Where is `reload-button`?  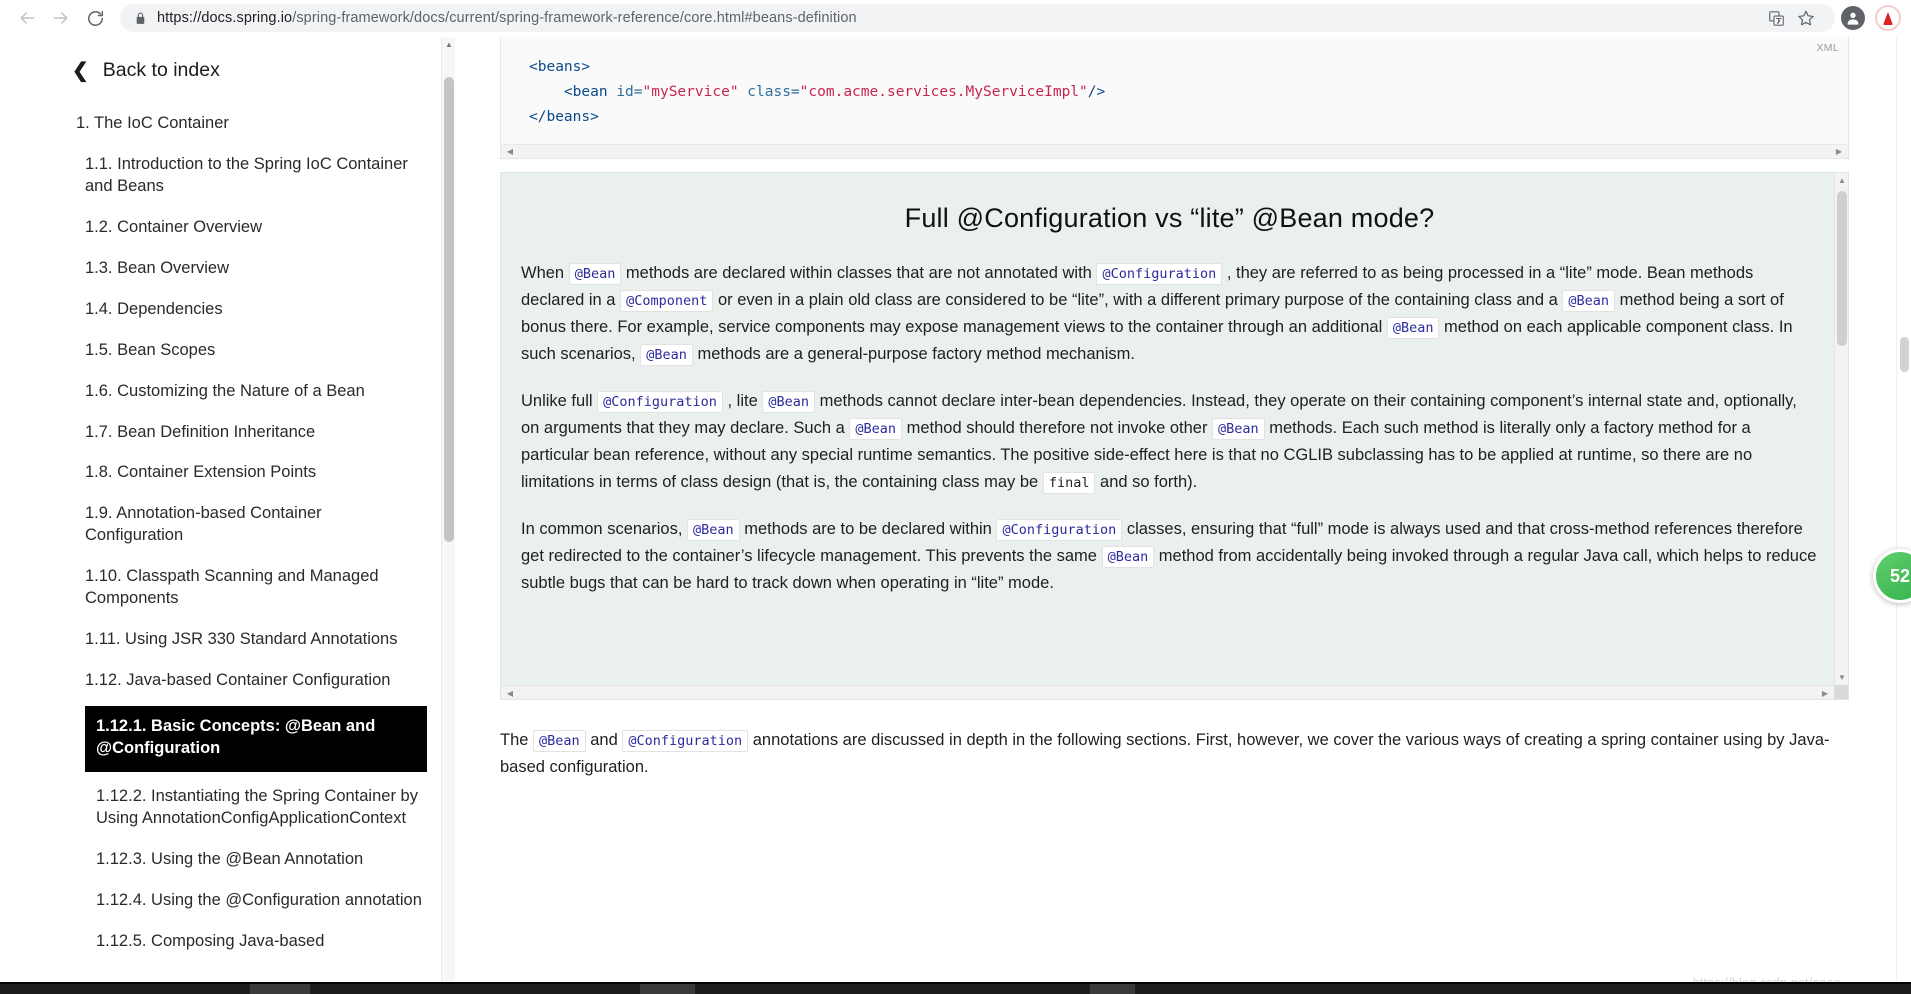
reload-button is located at coordinates (95, 18).